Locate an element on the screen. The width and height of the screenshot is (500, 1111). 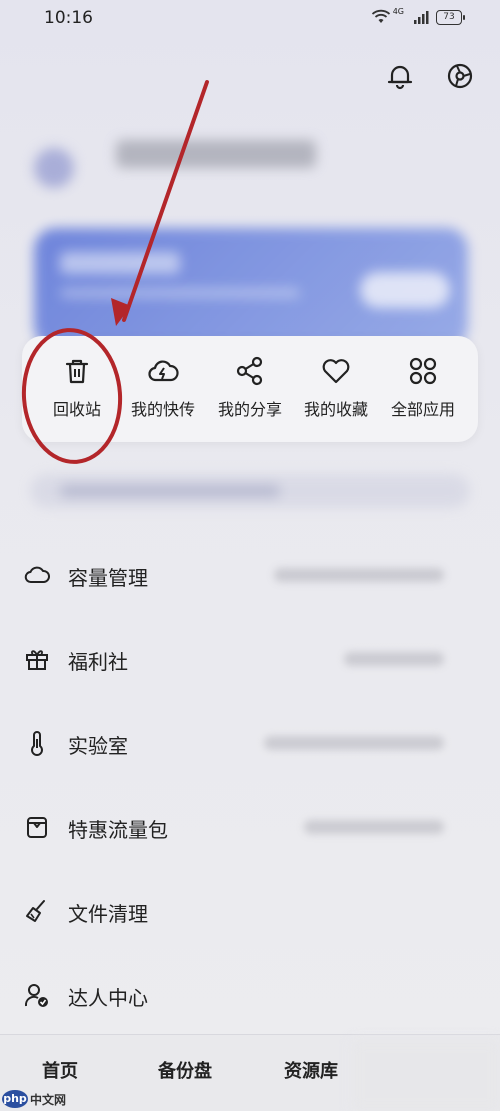
grid-circles-icon is located at coordinates (423, 371).